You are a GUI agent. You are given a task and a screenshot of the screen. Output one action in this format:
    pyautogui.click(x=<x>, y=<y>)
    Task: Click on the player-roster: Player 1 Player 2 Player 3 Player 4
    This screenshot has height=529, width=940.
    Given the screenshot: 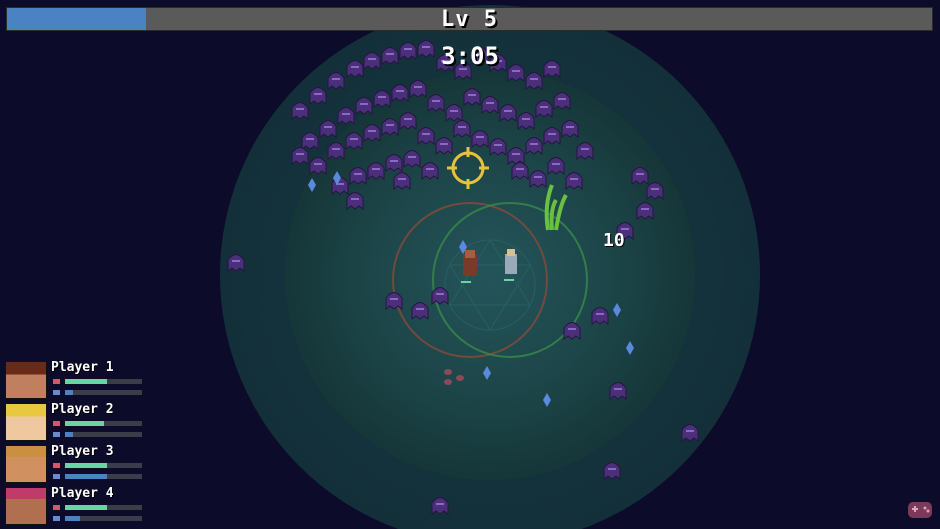 What is the action you would take?
    pyautogui.click(x=75, y=444)
    